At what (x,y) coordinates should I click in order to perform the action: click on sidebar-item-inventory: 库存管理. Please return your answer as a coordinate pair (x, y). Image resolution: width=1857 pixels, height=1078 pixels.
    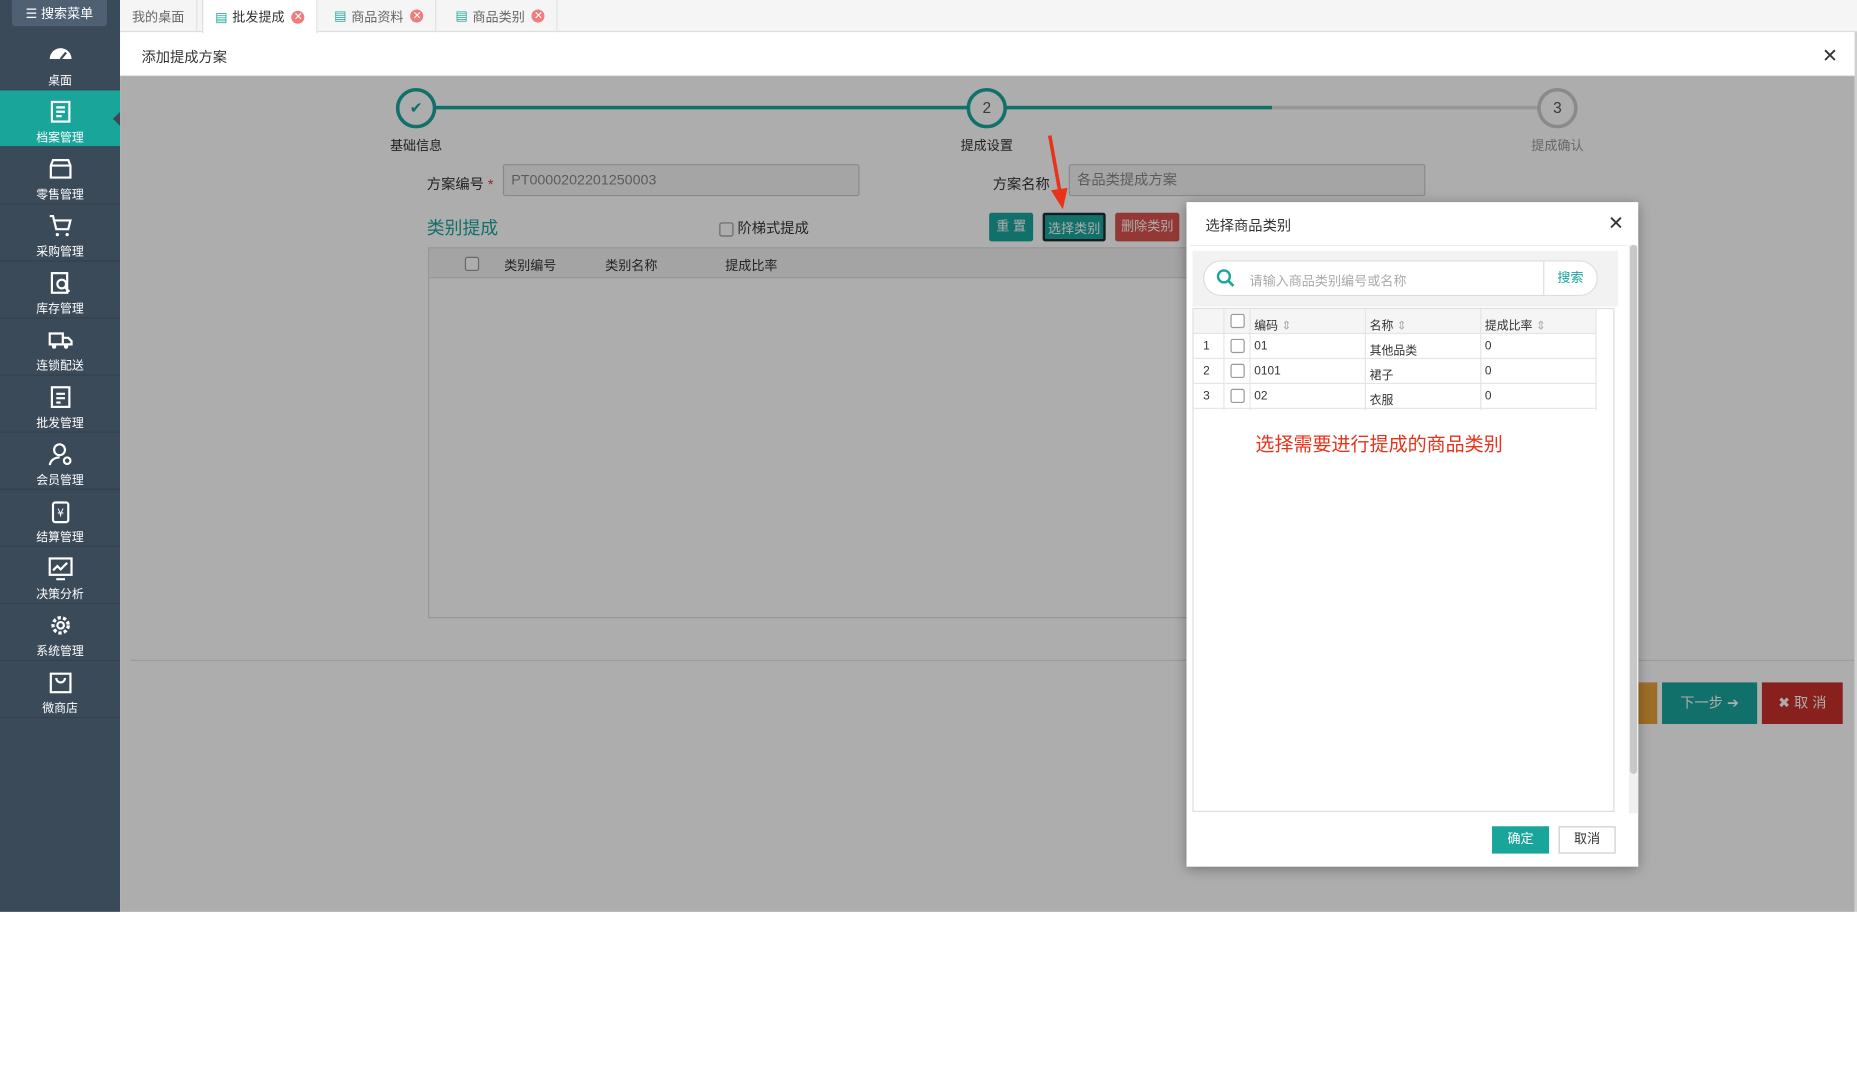
    Looking at the image, I should click on (60, 290).